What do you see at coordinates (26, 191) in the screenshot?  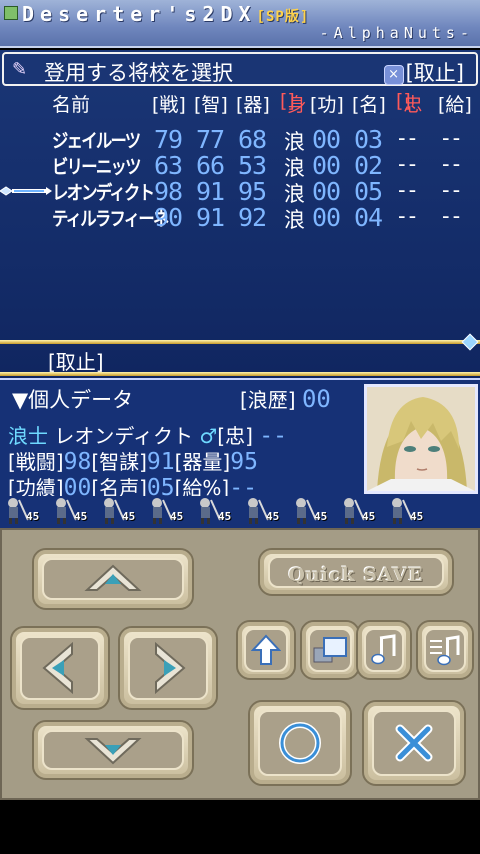 I see `selection-cursor-icon` at bounding box center [26, 191].